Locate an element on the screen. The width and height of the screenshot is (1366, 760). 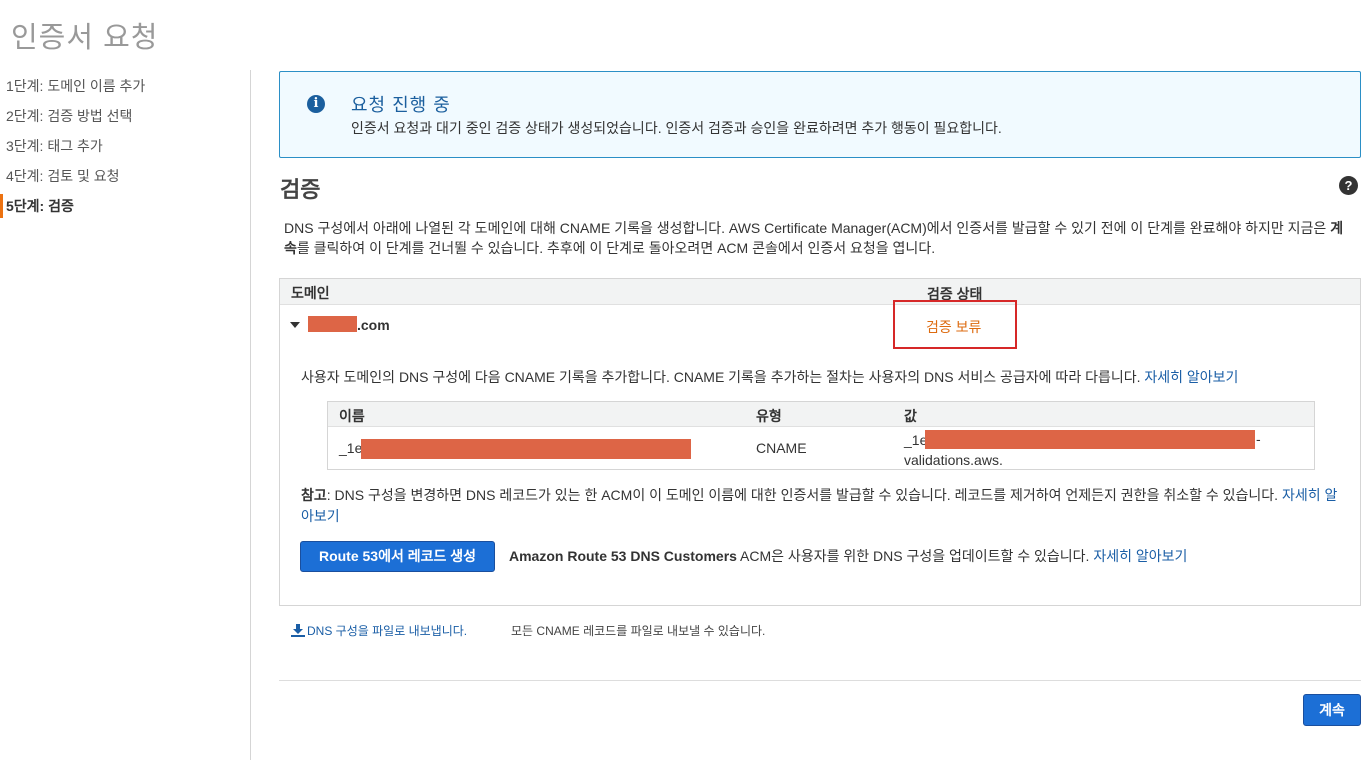
learn-more-link-cname: 자세히 알아보기 is located at coordinates (1191, 377).